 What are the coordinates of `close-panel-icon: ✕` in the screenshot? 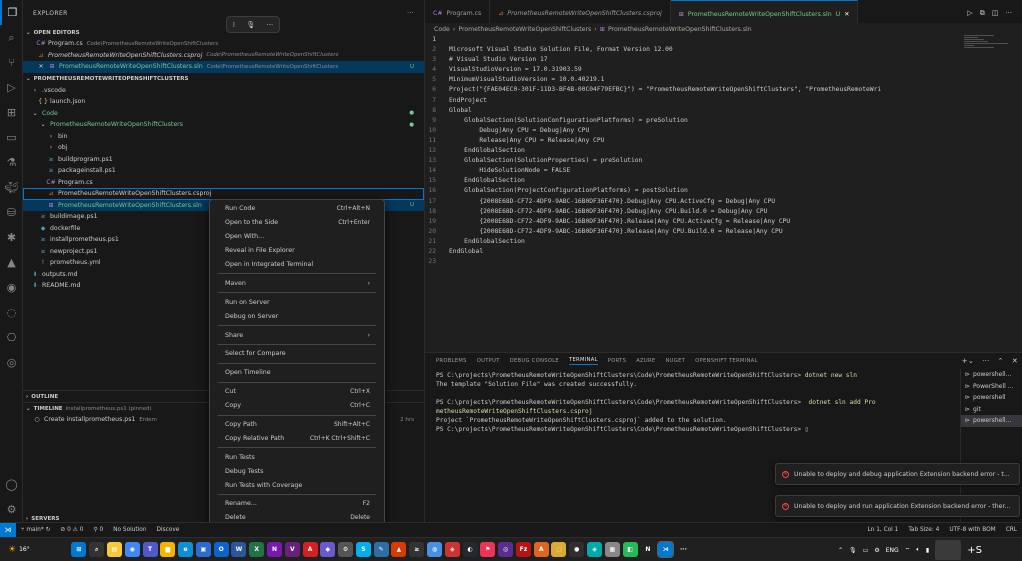 It's located at (1015, 361).